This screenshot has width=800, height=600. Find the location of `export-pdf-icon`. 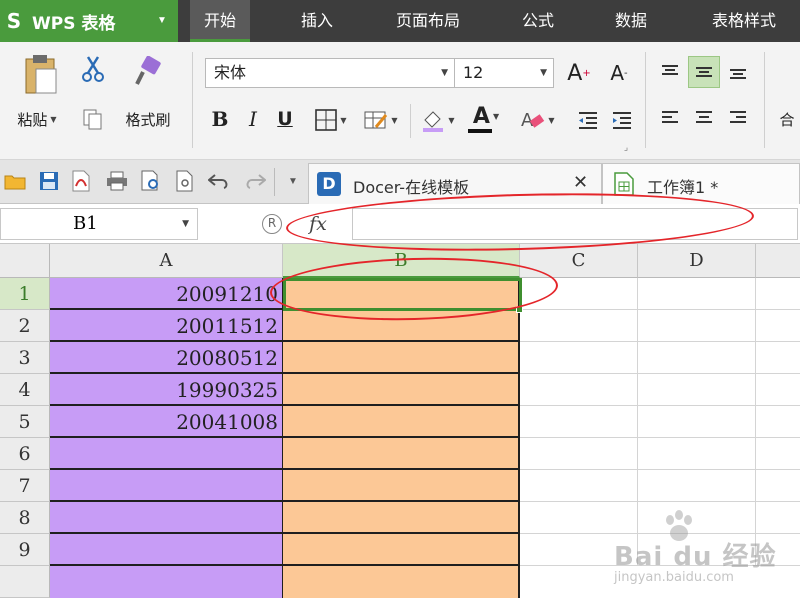

export-pdf-icon is located at coordinates (81, 181).